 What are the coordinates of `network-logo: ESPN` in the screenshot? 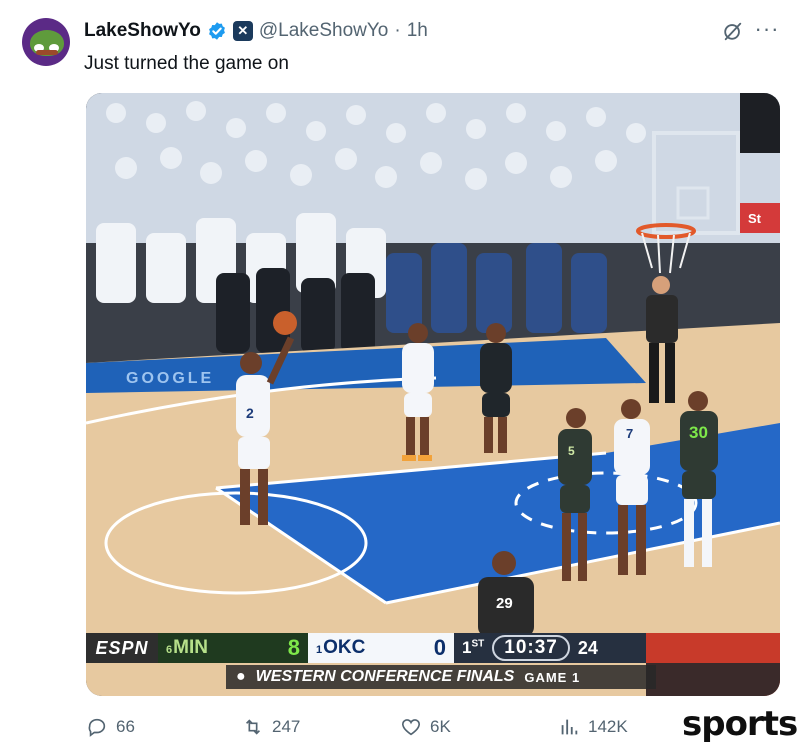 It's located at (122, 648).